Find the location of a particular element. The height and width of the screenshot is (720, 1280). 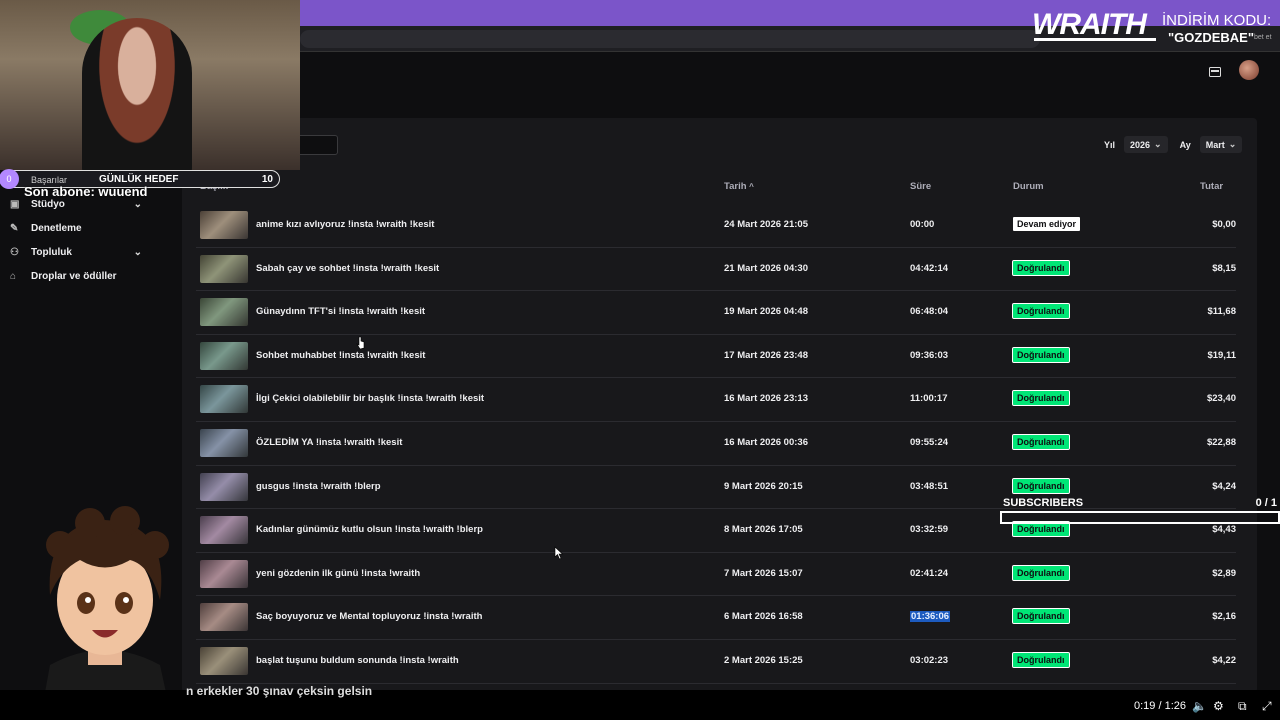

sidebar-item-1: ✎ Denetleme is located at coordinates (90, 228).